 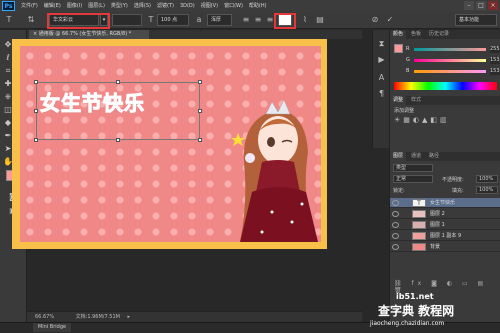 I want to click on layer-row: 图层 2, so click(x=445, y=214).